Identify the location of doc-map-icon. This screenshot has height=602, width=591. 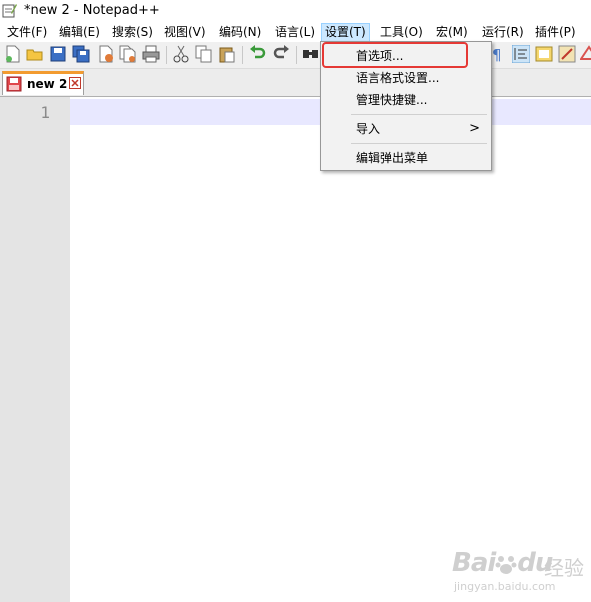
(544, 54).